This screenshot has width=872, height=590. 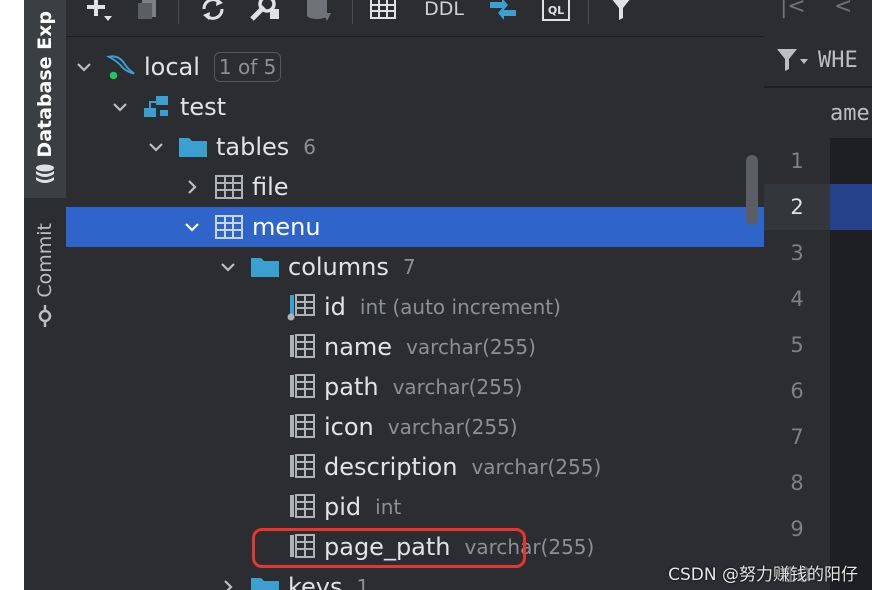 I want to click on tree-scrollbar-thumb, so click(x=752, y=190).